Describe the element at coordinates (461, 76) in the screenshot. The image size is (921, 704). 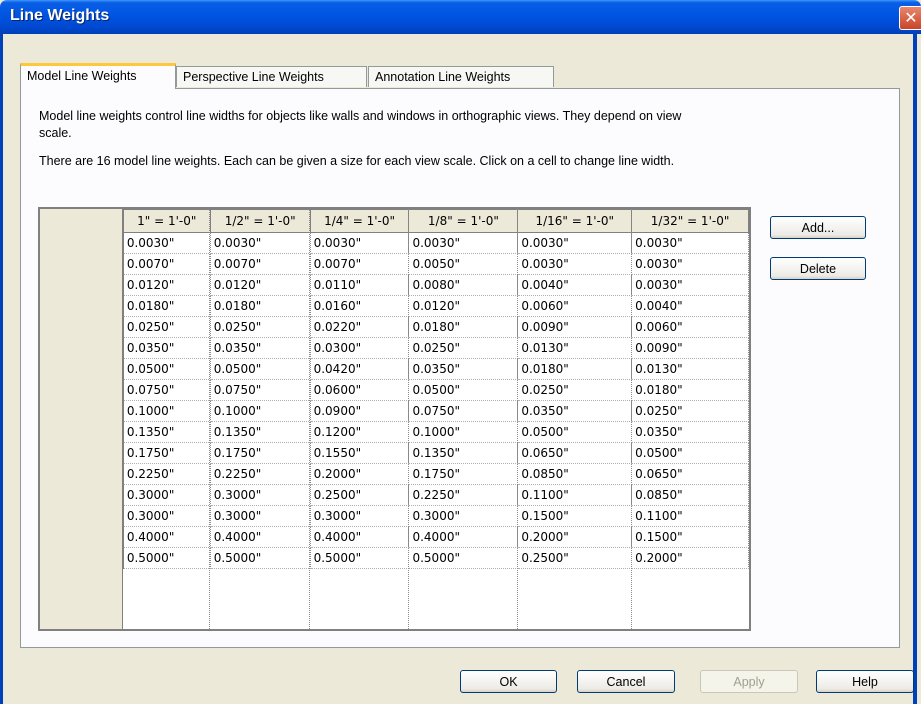
I see `tab-annotation-line-weights: Annotation Line Weights` at that location.